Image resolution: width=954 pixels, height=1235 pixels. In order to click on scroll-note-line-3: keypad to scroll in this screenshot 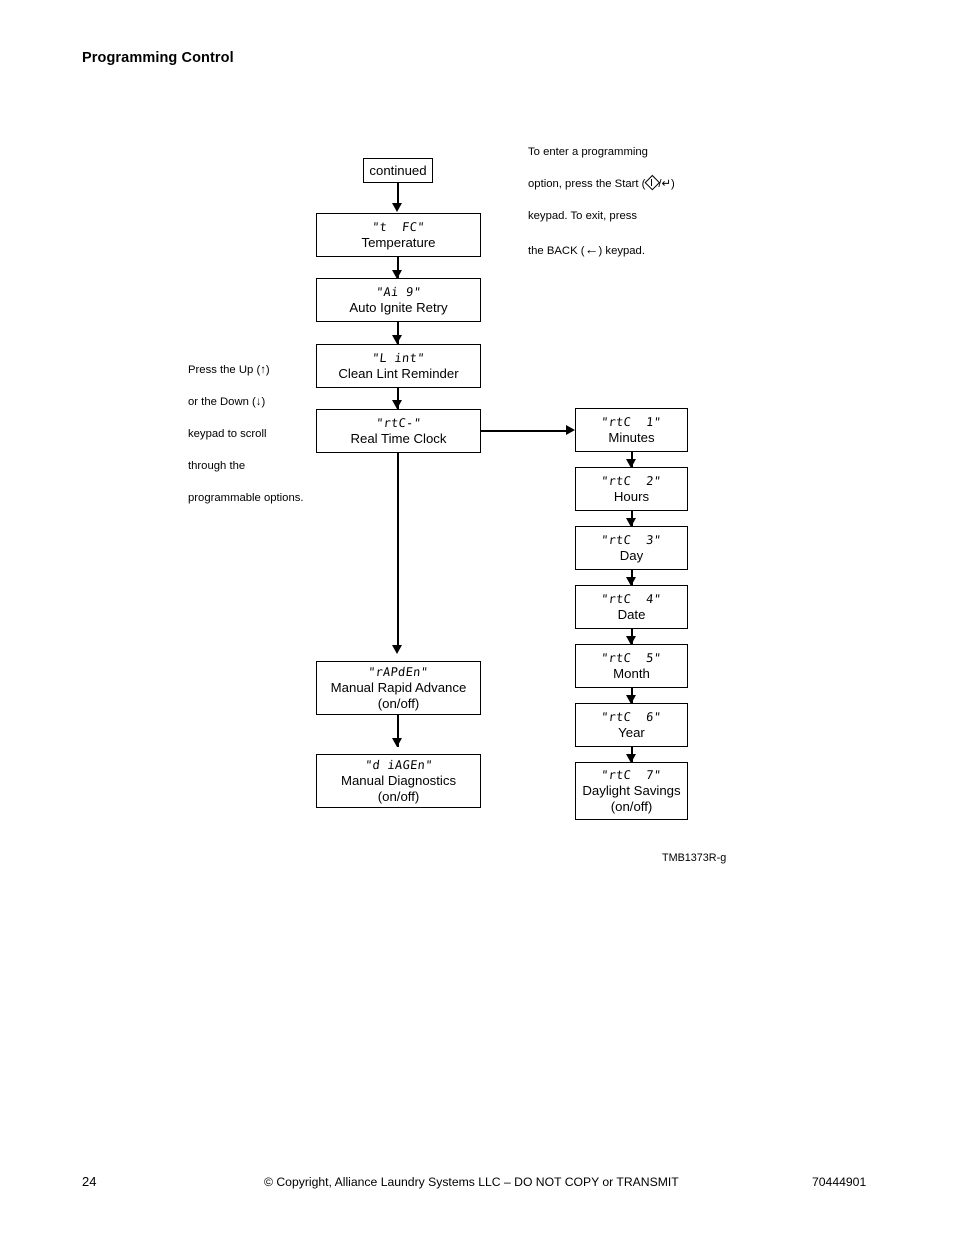, I will do `click(227, 434)`.